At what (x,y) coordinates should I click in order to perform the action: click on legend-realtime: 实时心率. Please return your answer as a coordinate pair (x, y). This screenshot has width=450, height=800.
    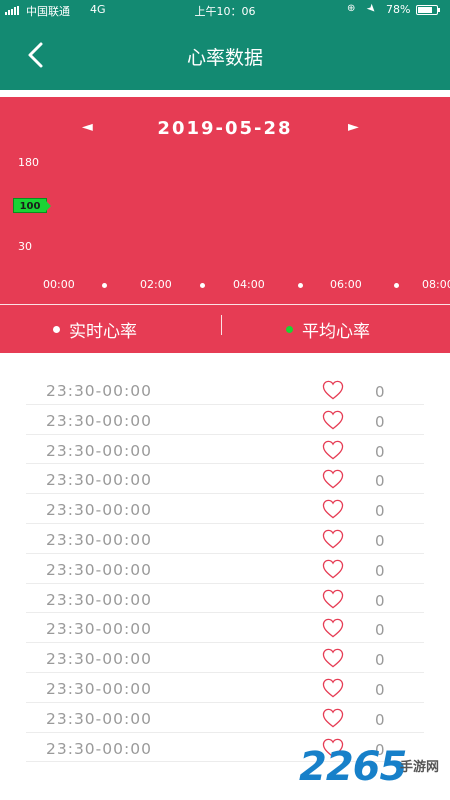
    Looking at the image, I should click on (95, 329).